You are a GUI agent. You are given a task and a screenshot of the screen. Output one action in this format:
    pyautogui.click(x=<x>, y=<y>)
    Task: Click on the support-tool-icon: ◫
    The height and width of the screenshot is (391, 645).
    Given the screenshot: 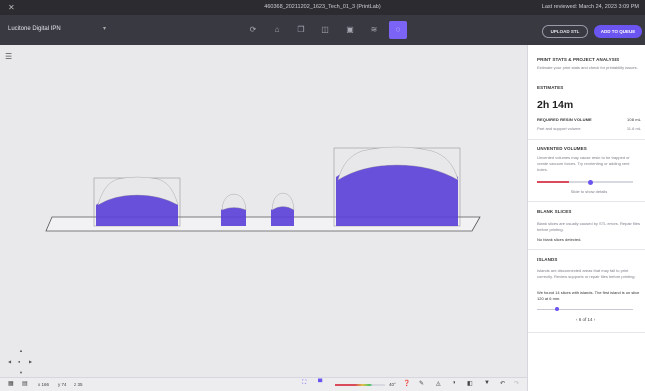 What is the action you would take?
    pyautogui.click(x=325, y=30)
    